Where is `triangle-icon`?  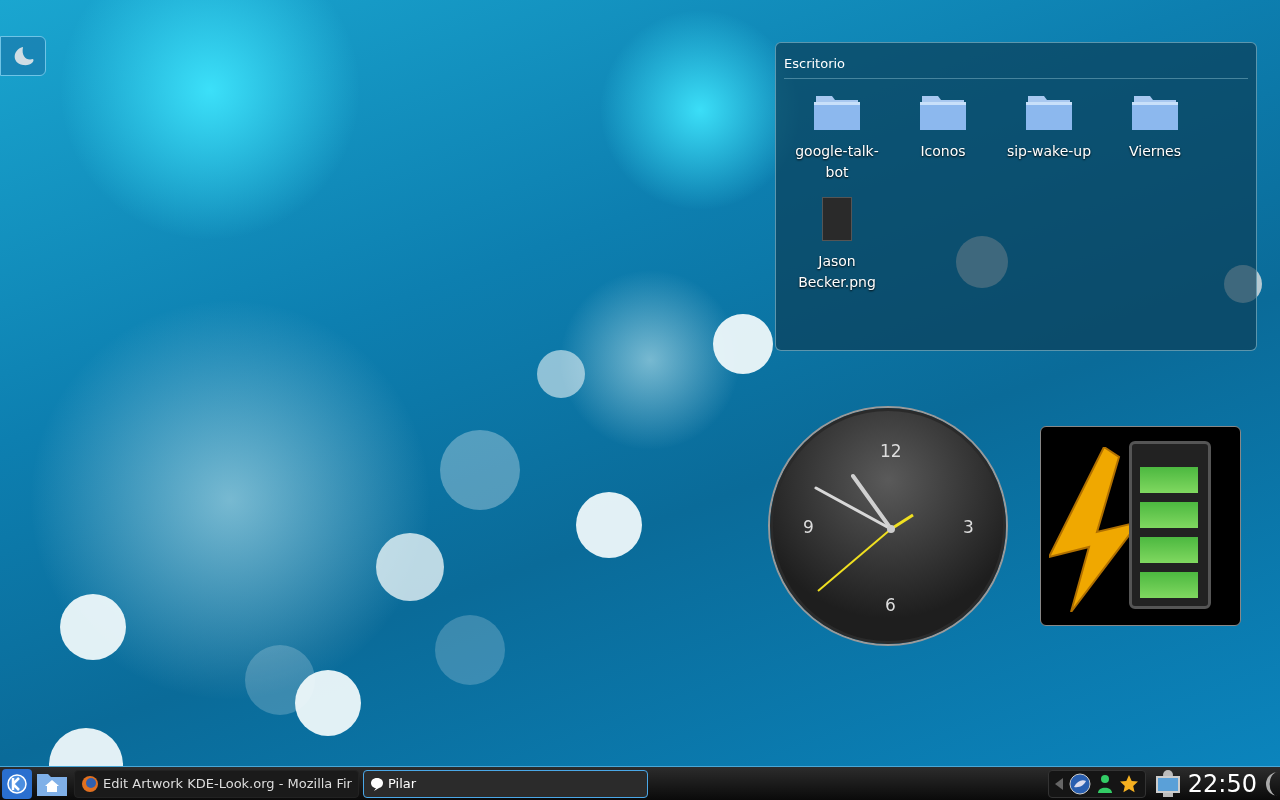 triangle-icon is located at coordinates (1058, 783).